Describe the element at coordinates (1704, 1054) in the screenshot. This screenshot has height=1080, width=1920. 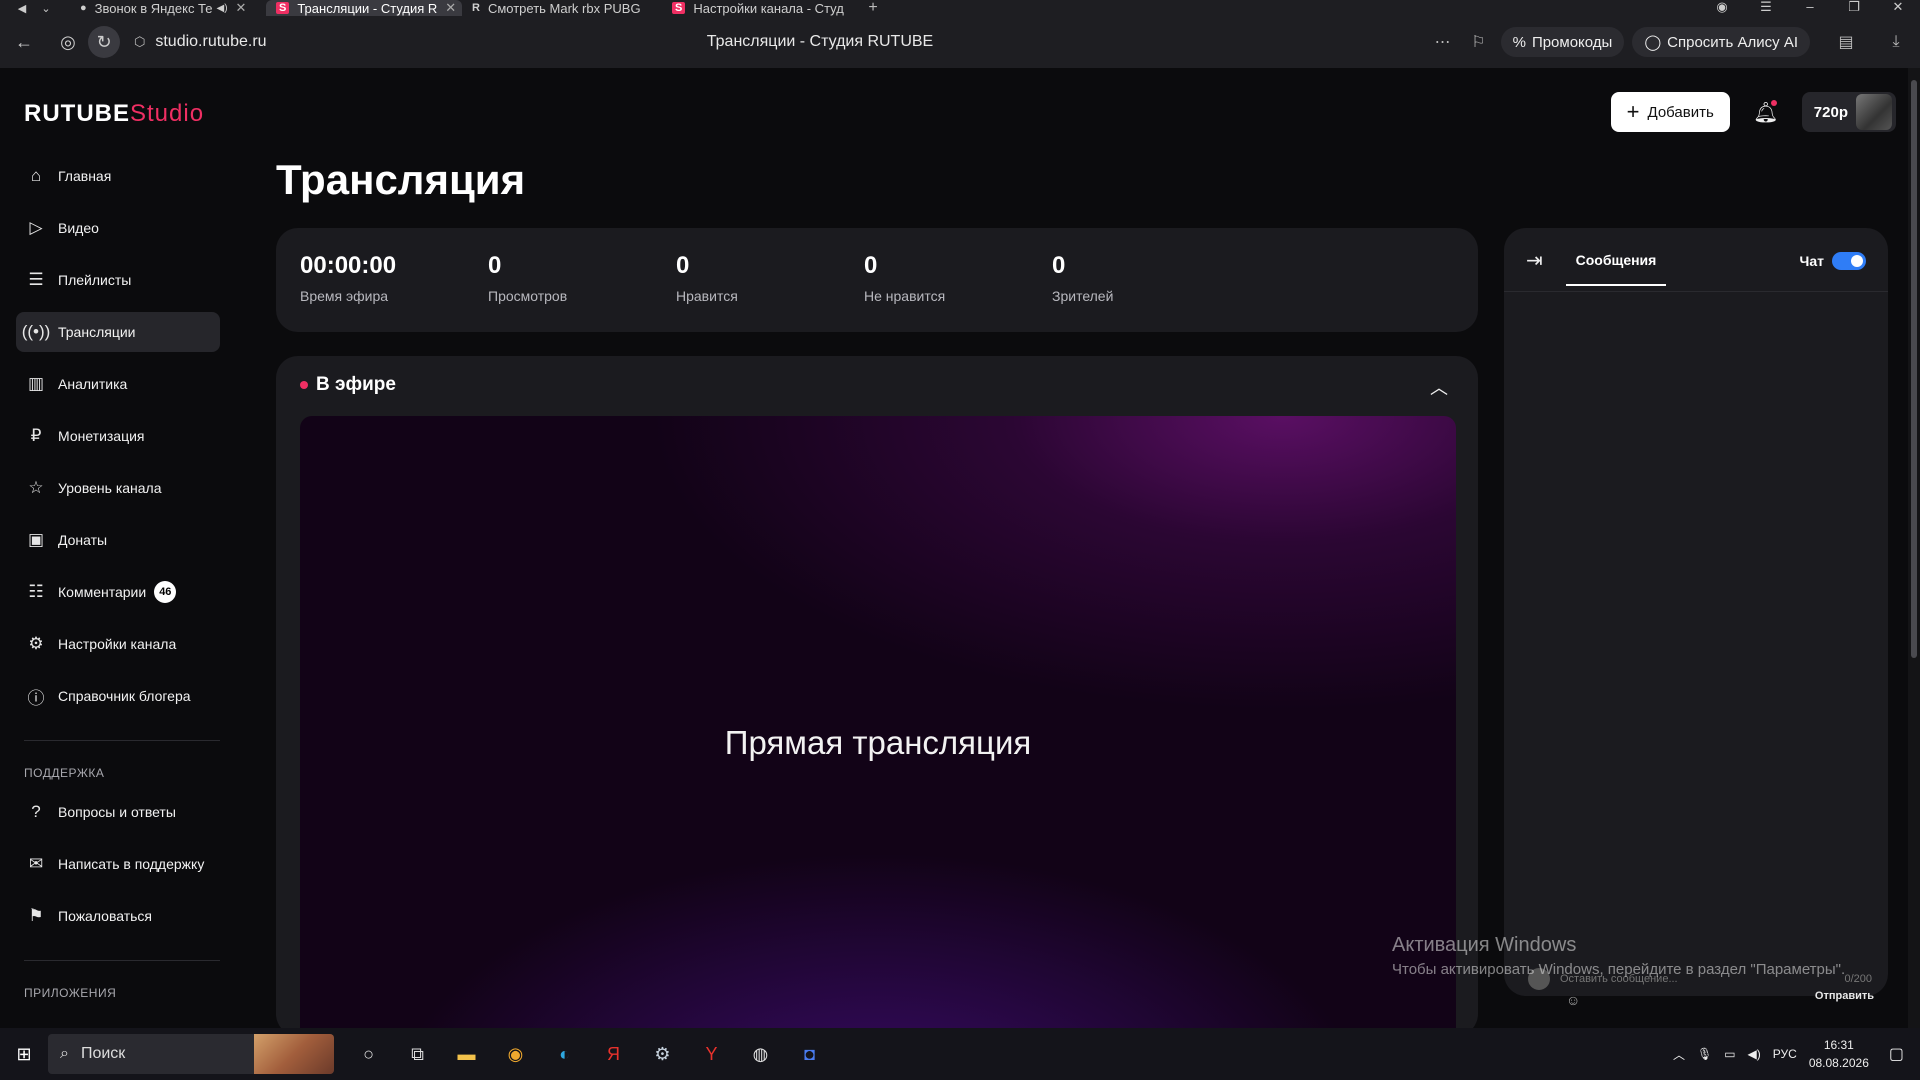
I see `microphone-icon: 🎙︎` at that location.